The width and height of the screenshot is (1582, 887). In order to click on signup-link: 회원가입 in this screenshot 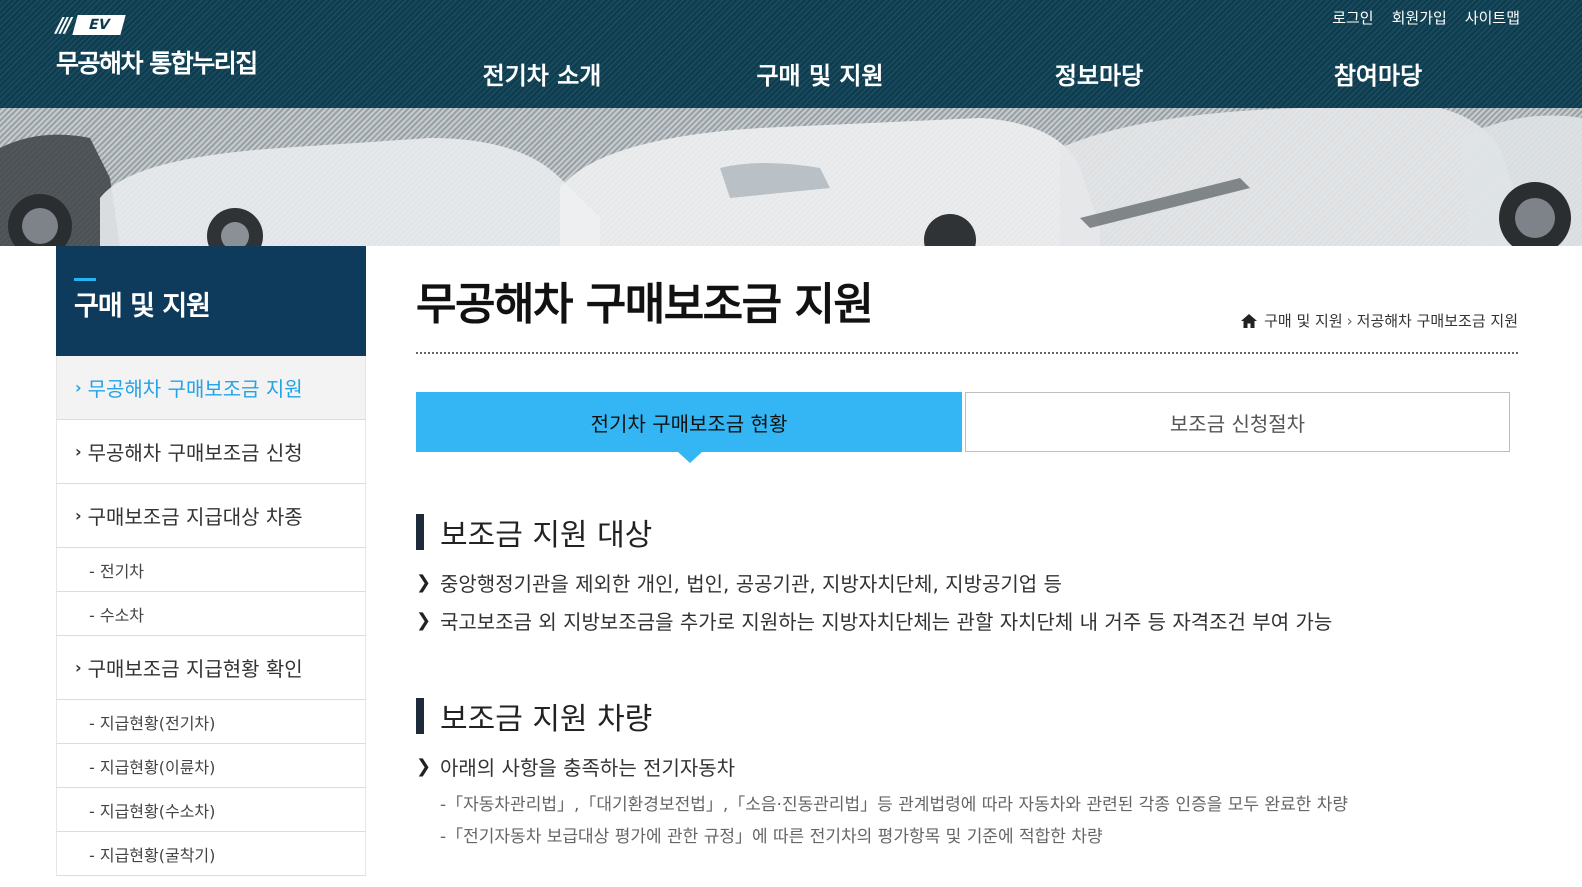, I will do `click(1419, 17)`.